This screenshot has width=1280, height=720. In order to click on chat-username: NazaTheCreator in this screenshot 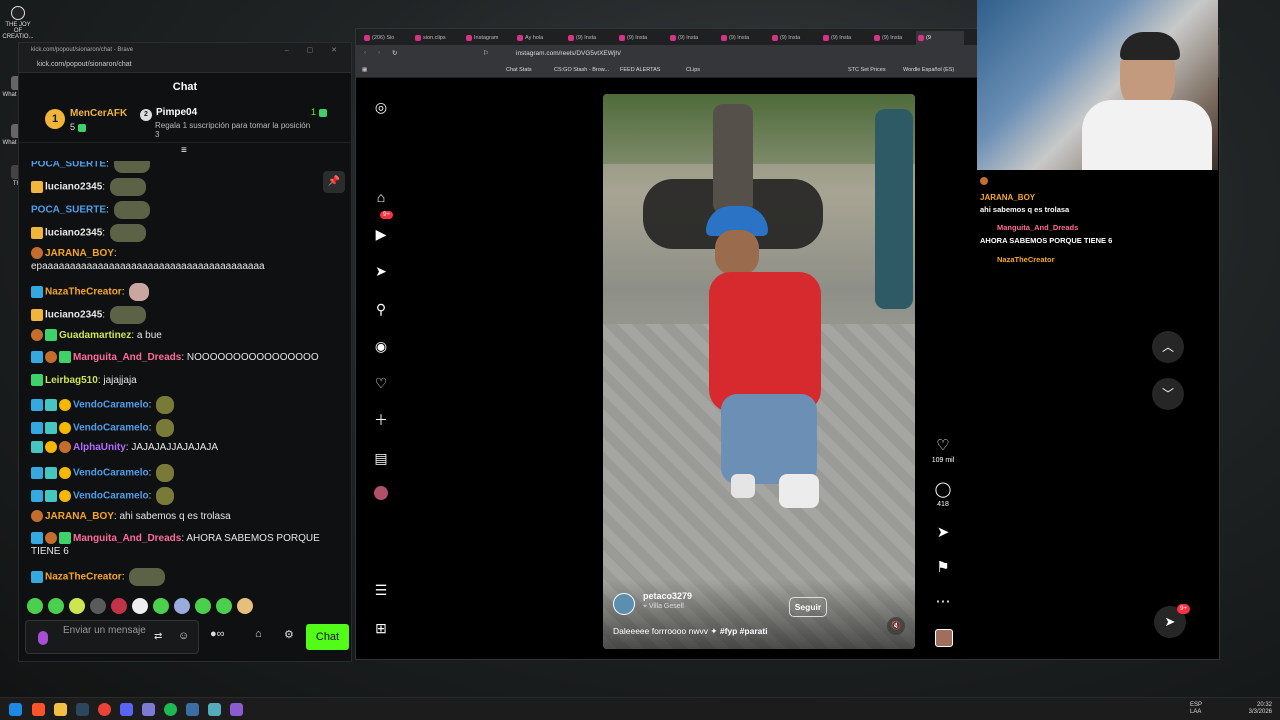, I will do `click(83, 292)`.